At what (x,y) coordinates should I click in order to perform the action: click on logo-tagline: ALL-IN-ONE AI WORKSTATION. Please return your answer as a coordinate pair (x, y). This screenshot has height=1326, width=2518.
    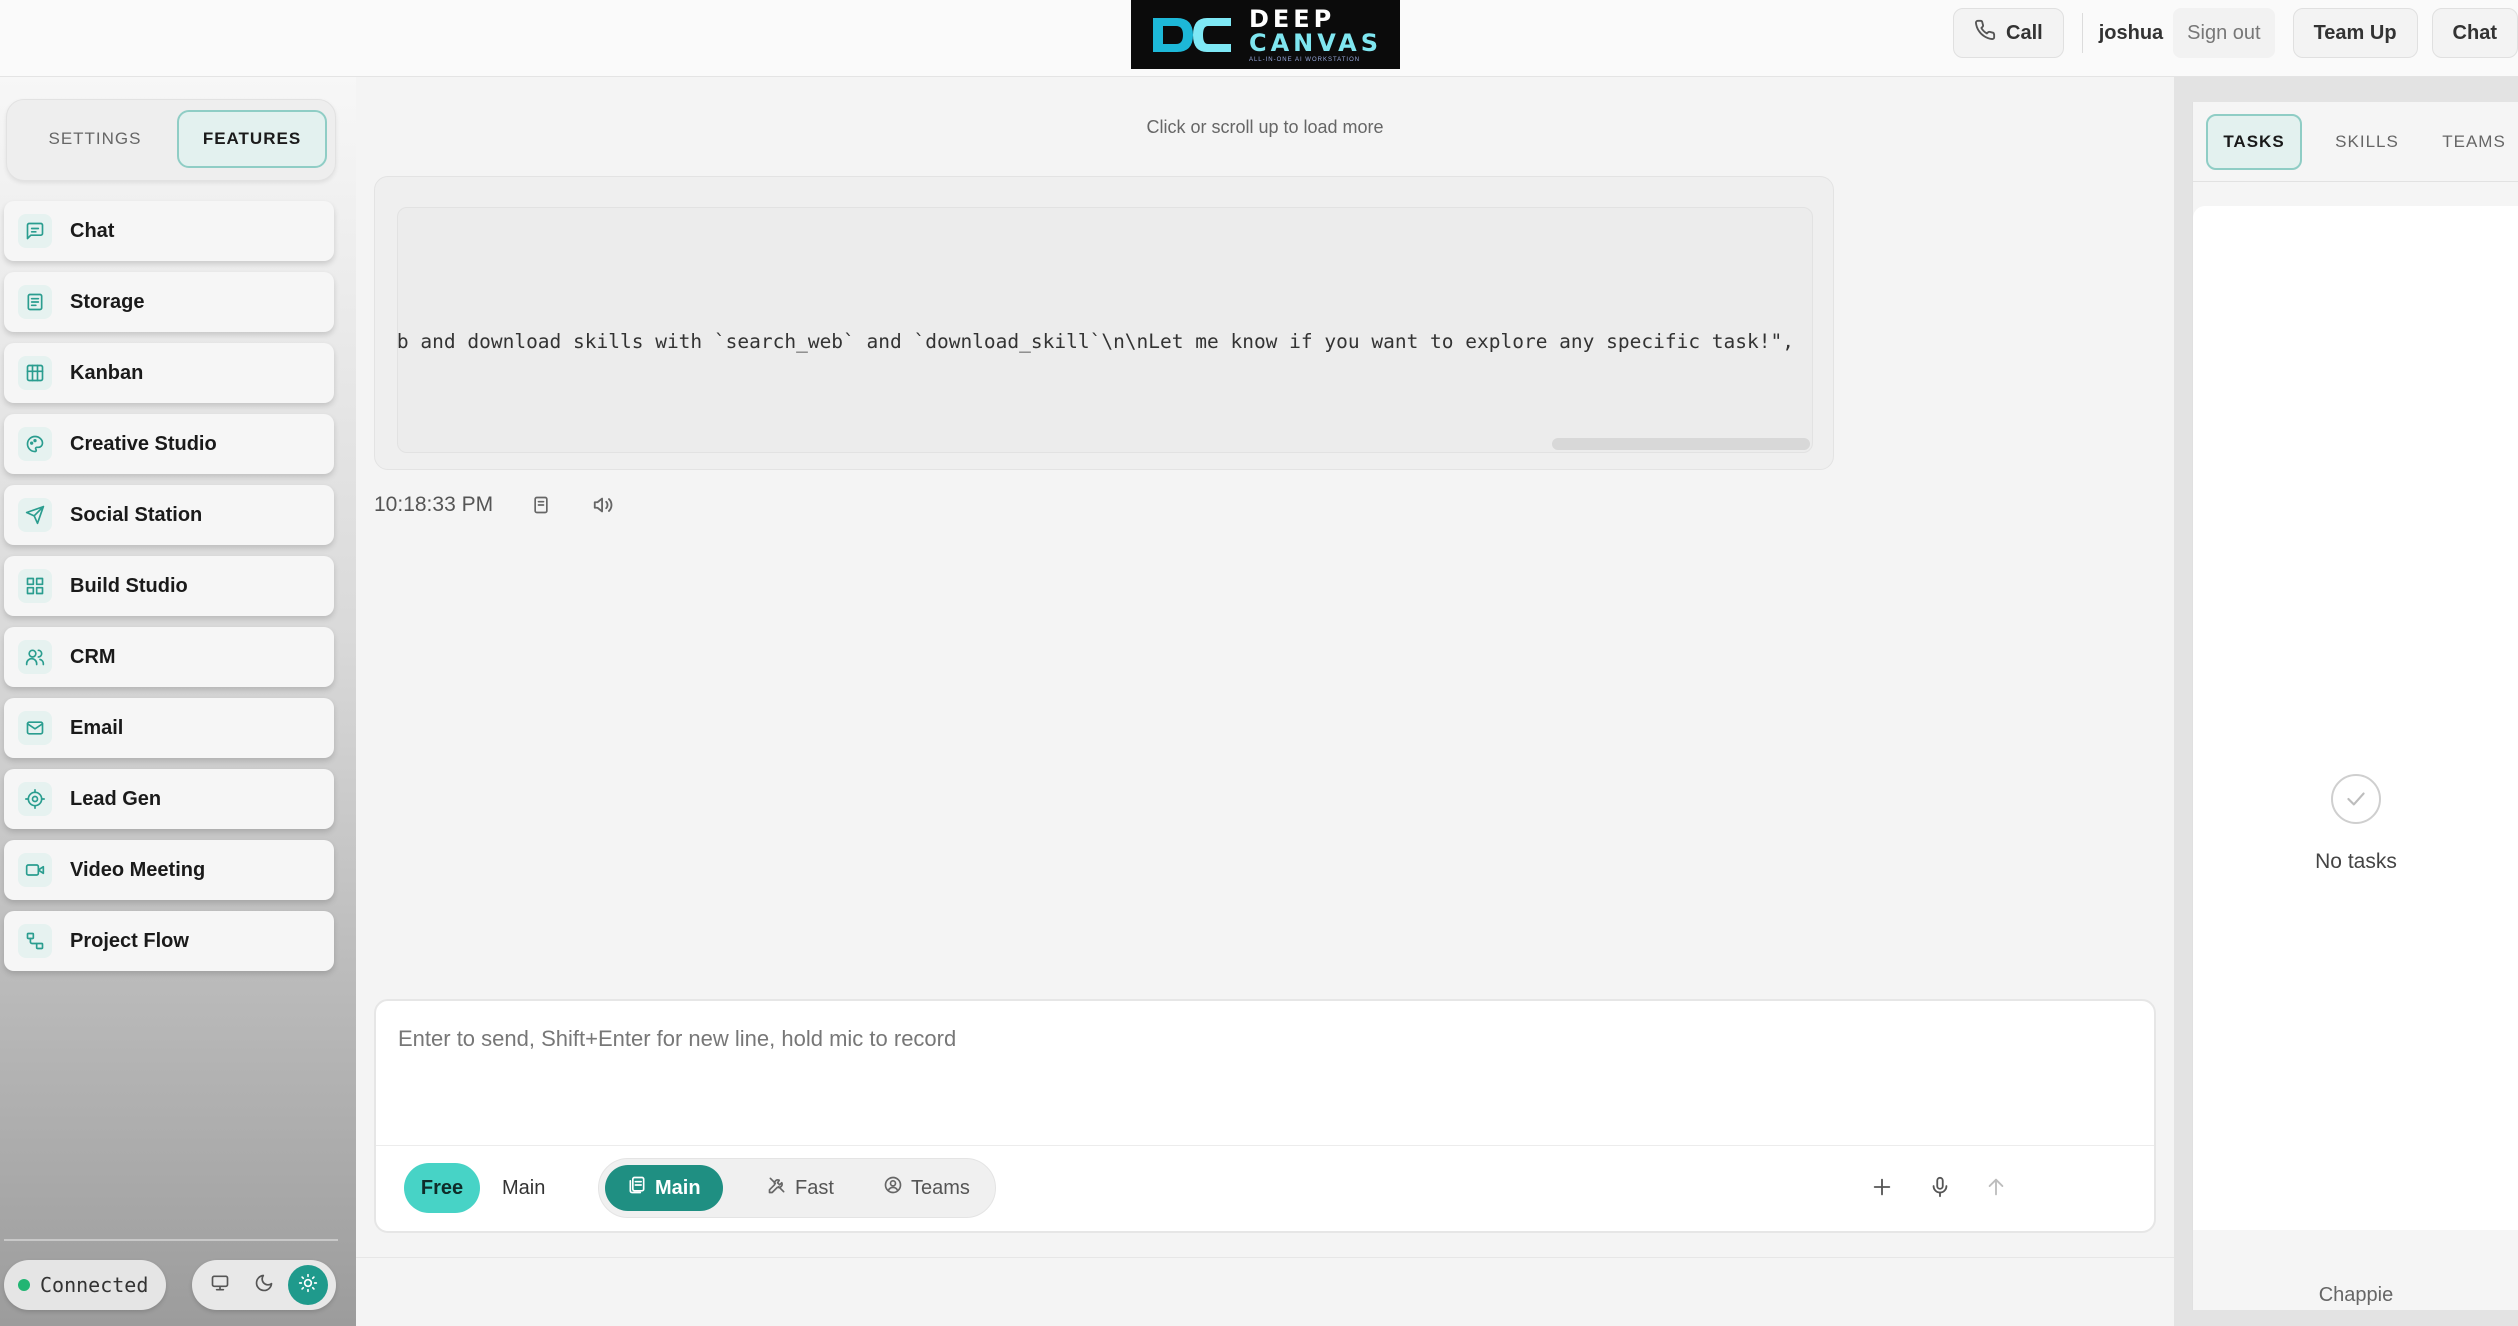
    Looking at the image, I should click on (1304, 59).